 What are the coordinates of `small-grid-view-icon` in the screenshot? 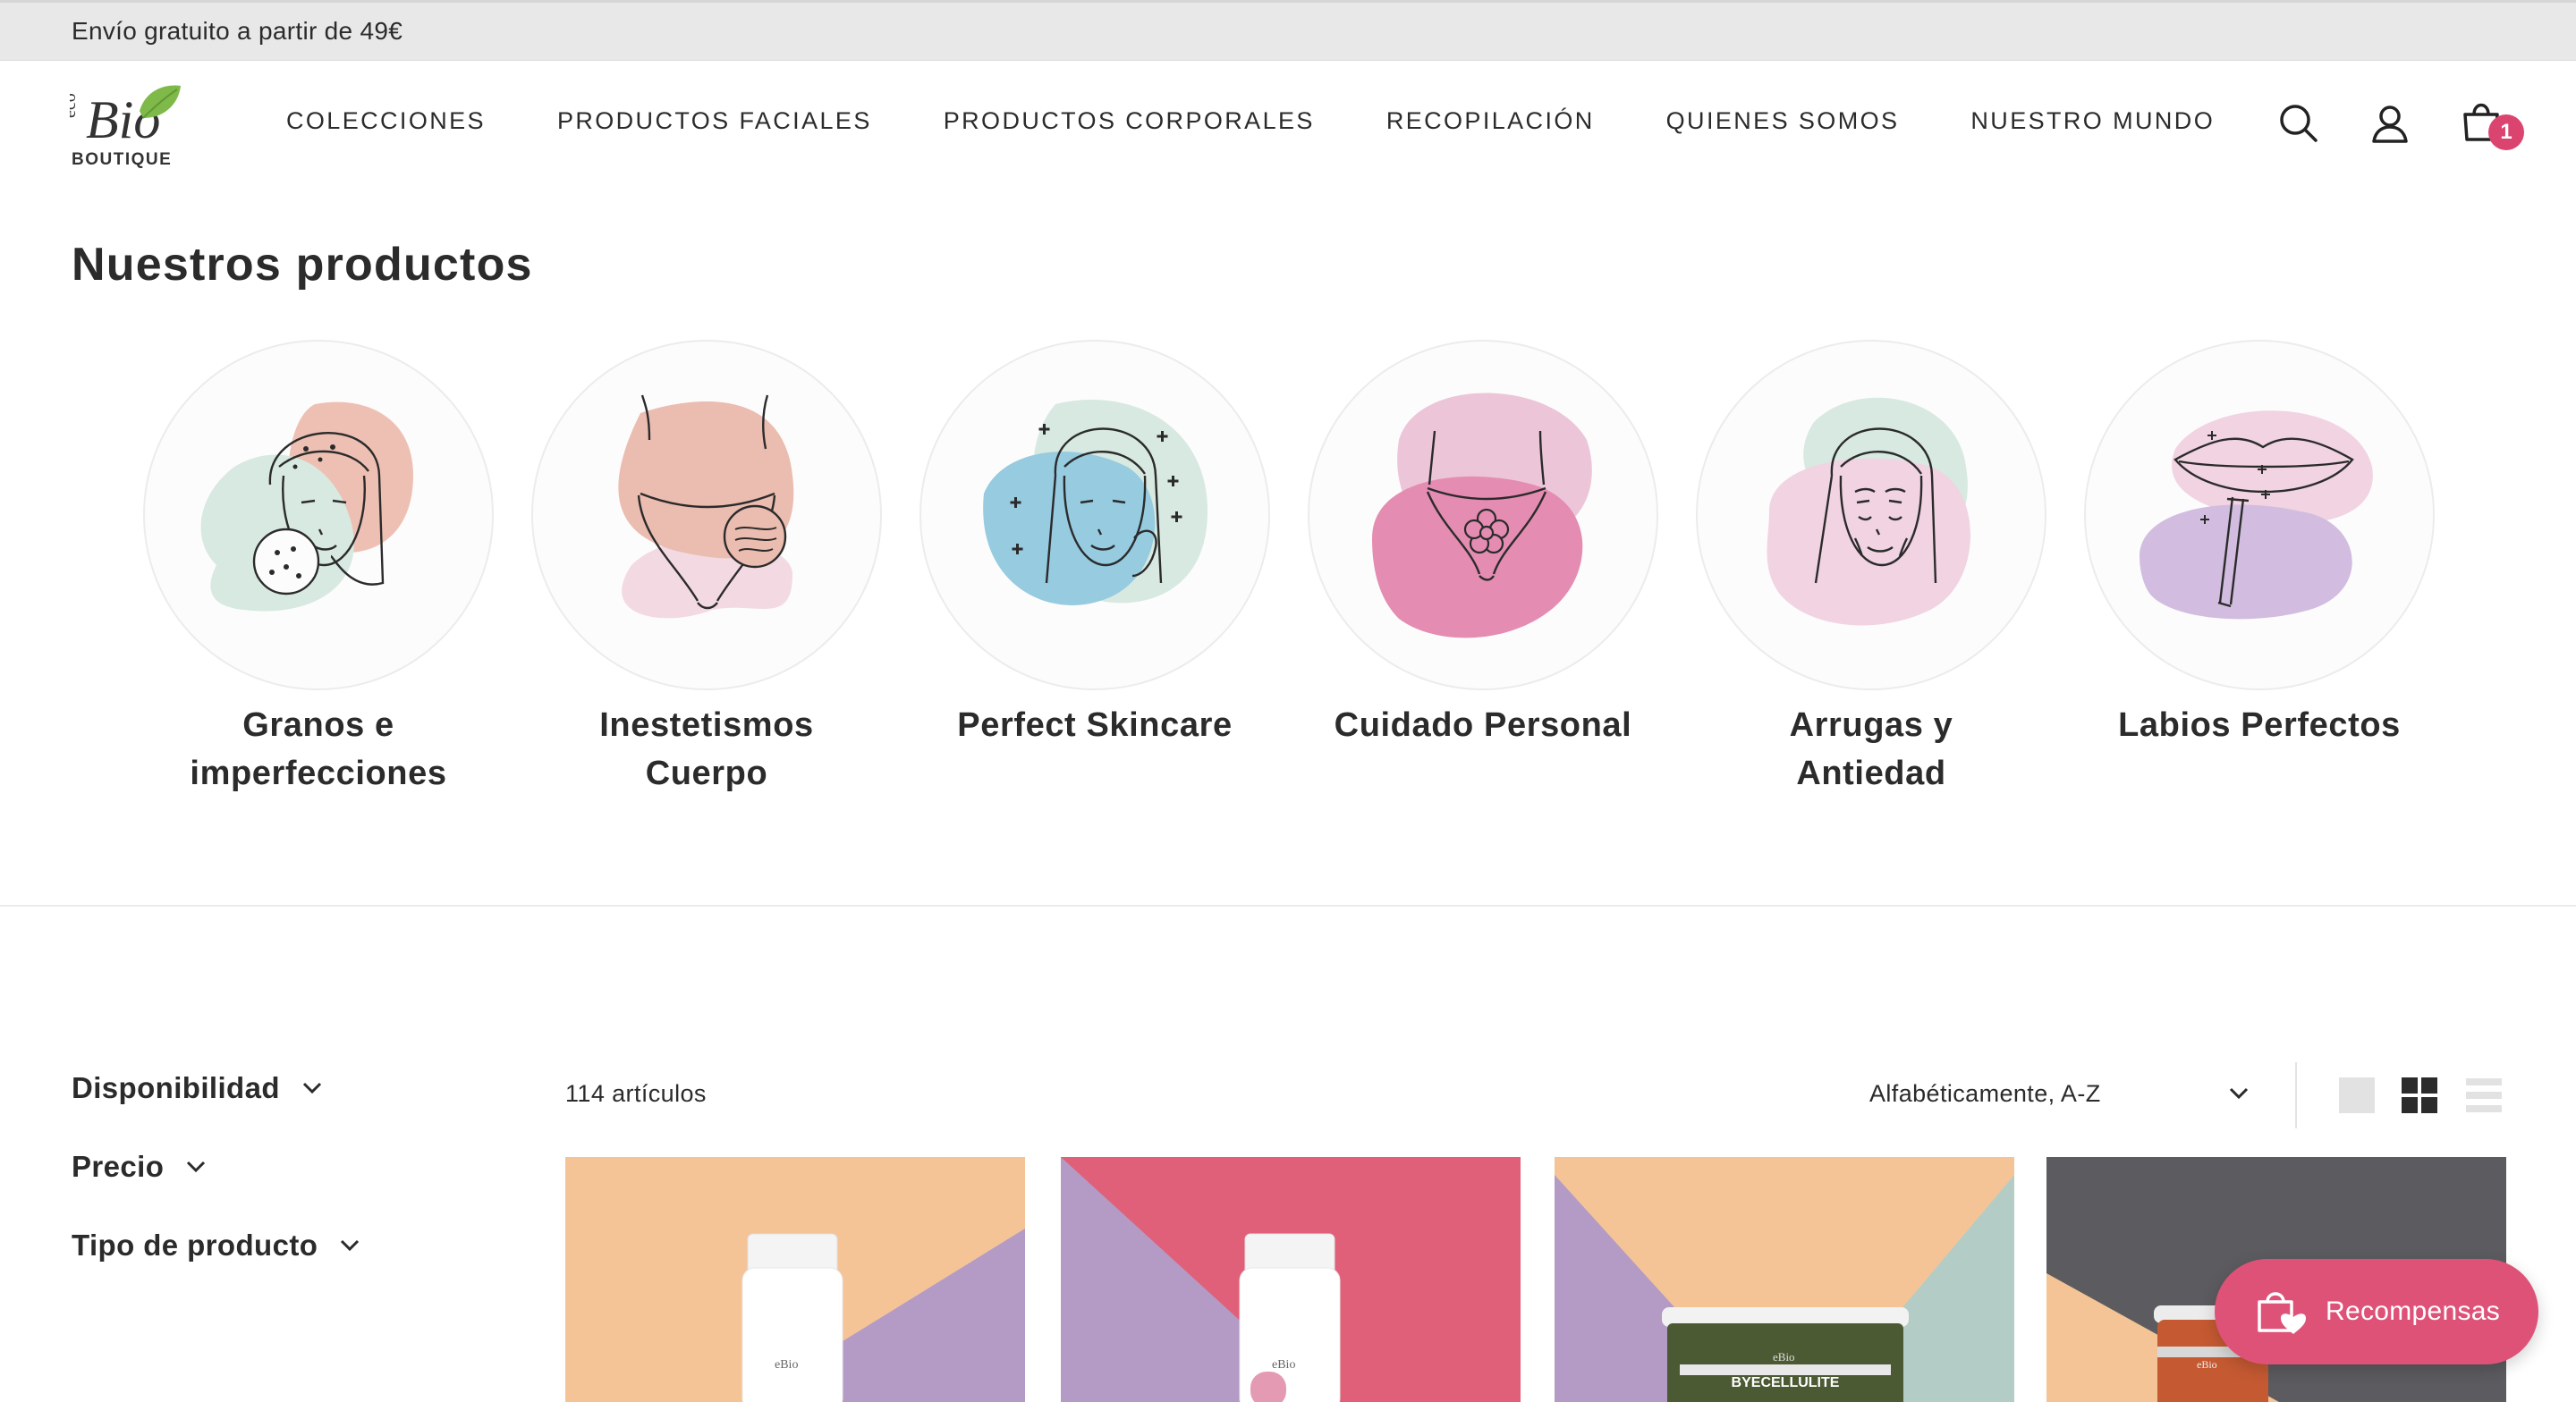 It's located at (2419, 1095).